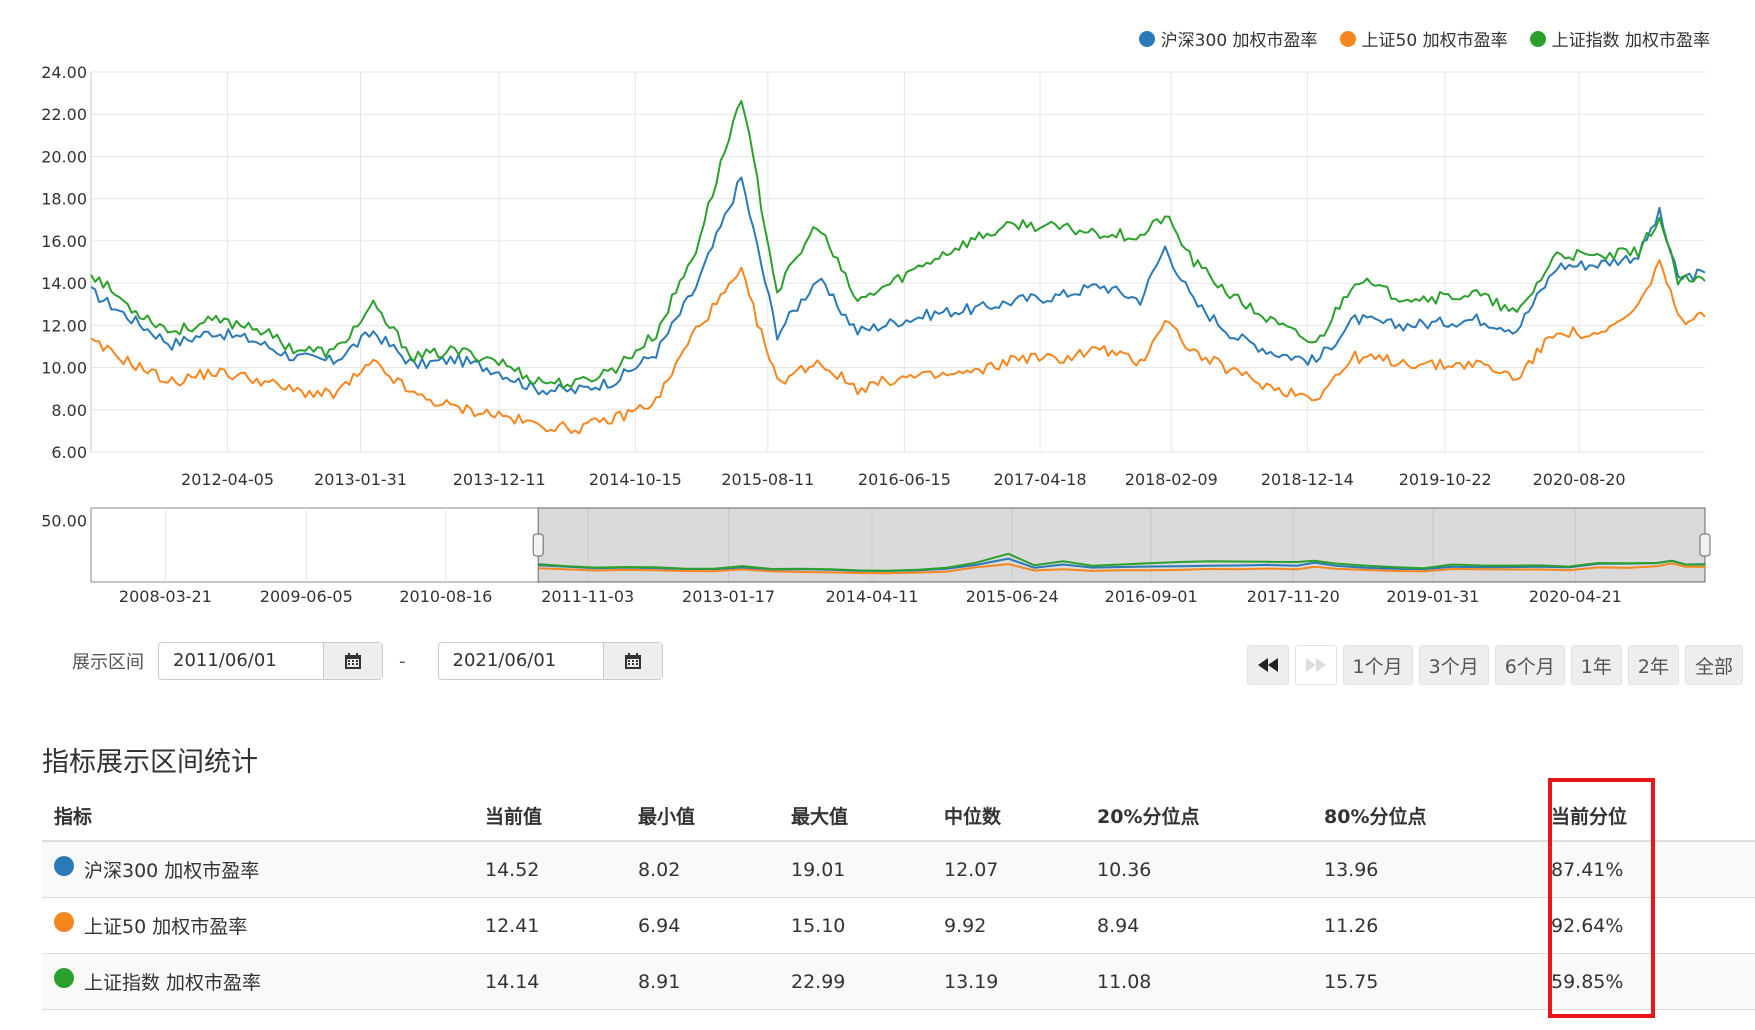  What do you see at coordinates (1529, 665) in the screenshot?
I see `range-6m-button: 6个月` at bounding box center [1529, 665].